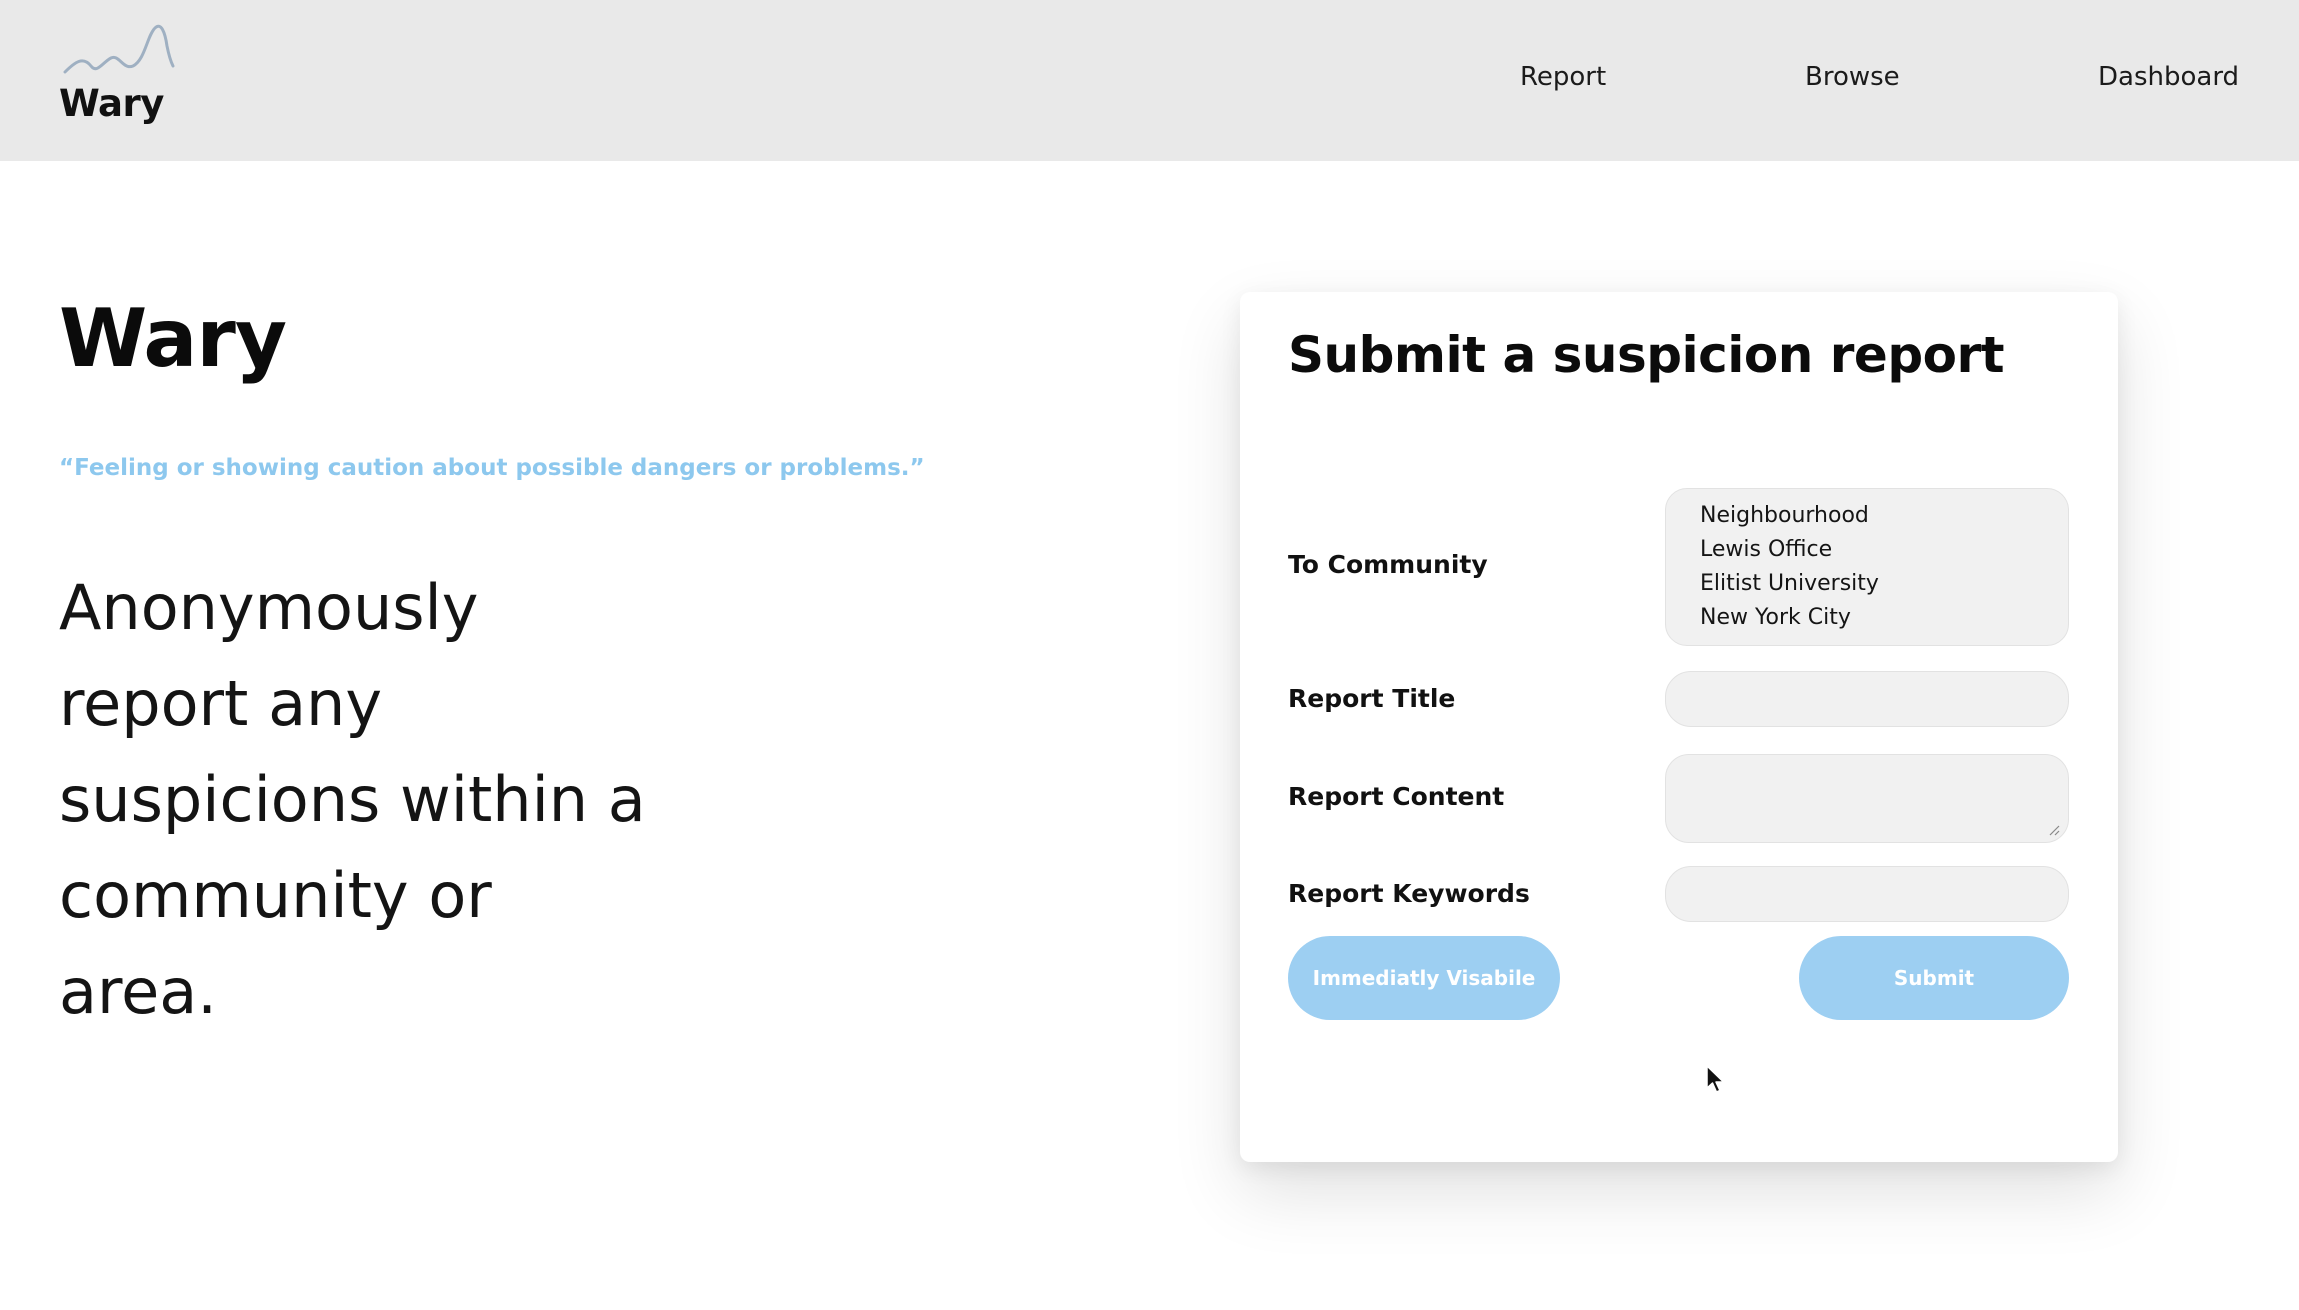  I want to click on immediately-visible-button: Immediatly Visabile, so click(1424, 978).